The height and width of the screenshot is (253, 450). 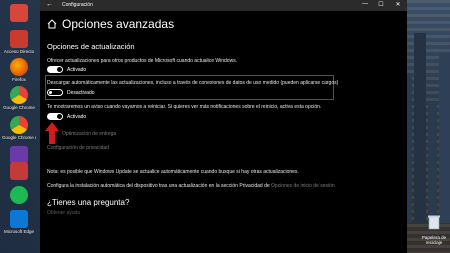 What do you see at coordinates (89, 134) in the screenshot?
I see `delivery-optimization-link: Optimización de entrega` at bounding box center [89, 134].